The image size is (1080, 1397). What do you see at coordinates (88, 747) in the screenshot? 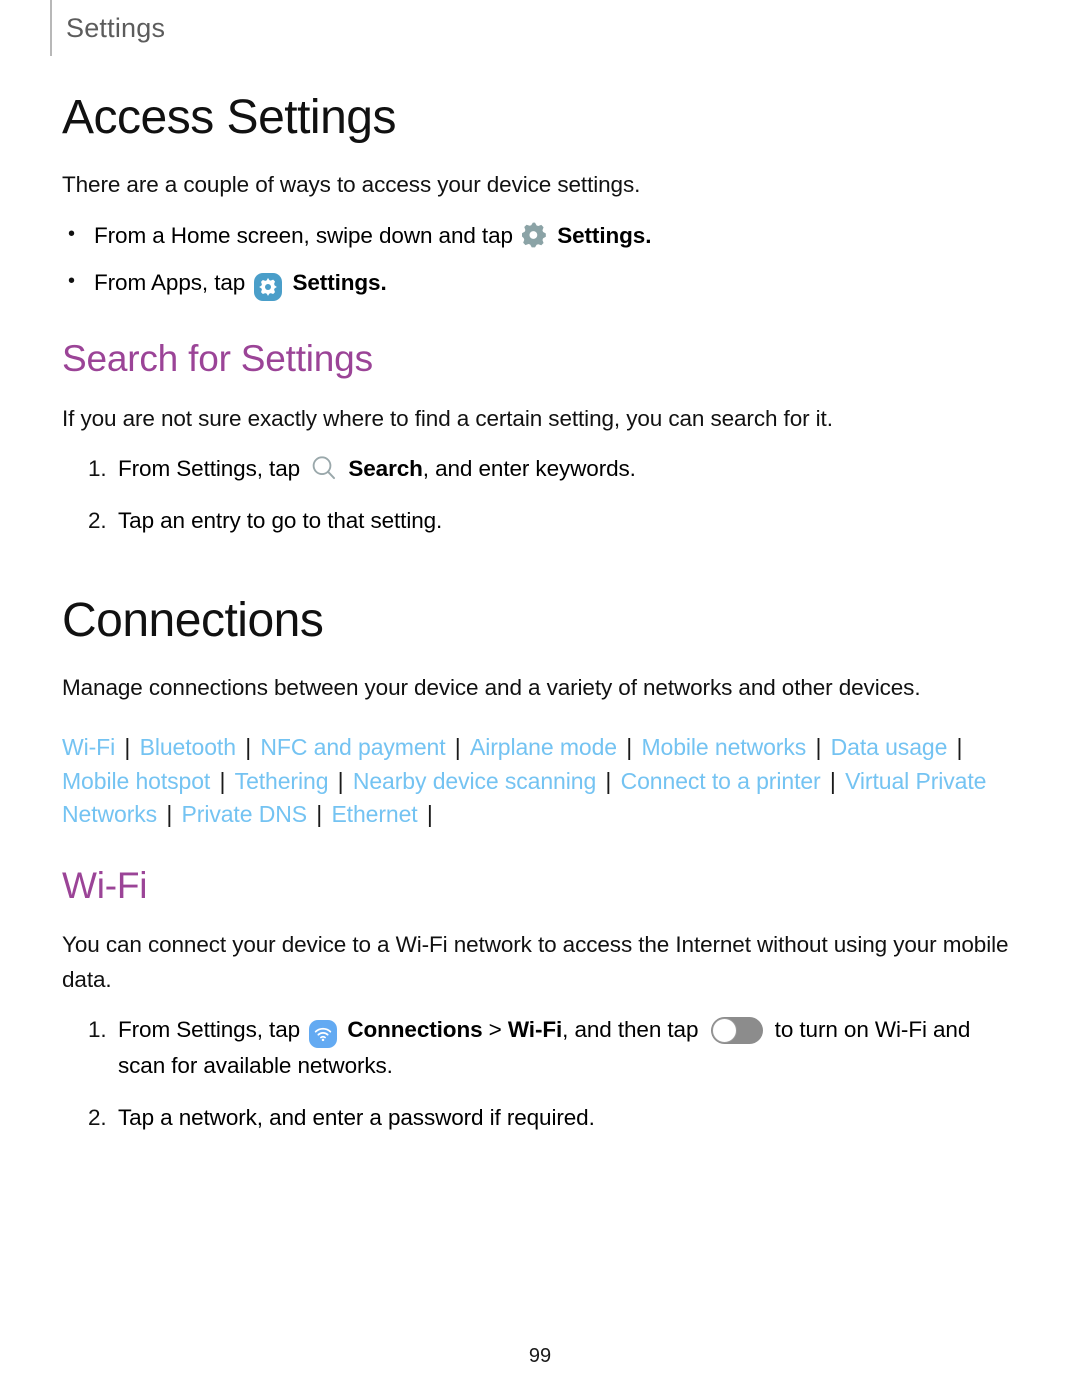
I see `connections-link: Wi-Fi` at bounding box center [88, 747].